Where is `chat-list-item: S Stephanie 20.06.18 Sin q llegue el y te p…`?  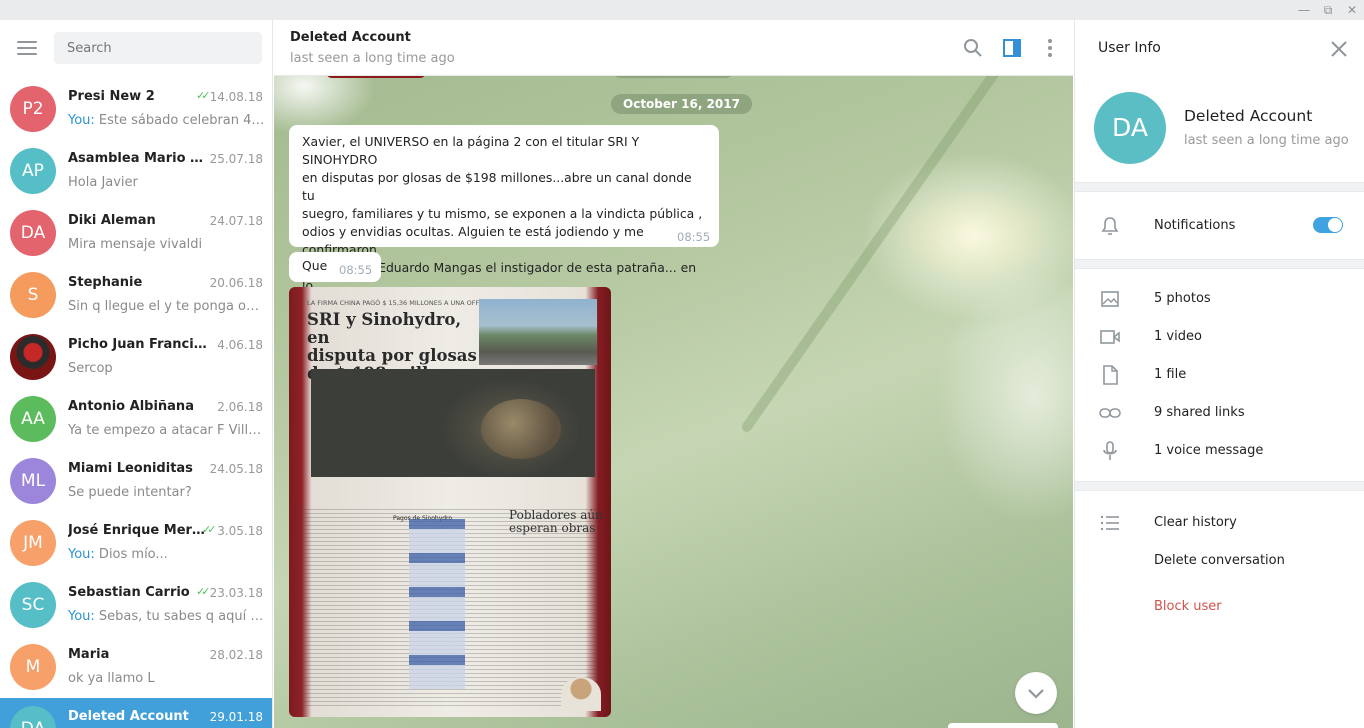
chat-list-item: S Stephanie 20.06.18 Sin q llegue el y te p… is located at coordinates (136, 295).